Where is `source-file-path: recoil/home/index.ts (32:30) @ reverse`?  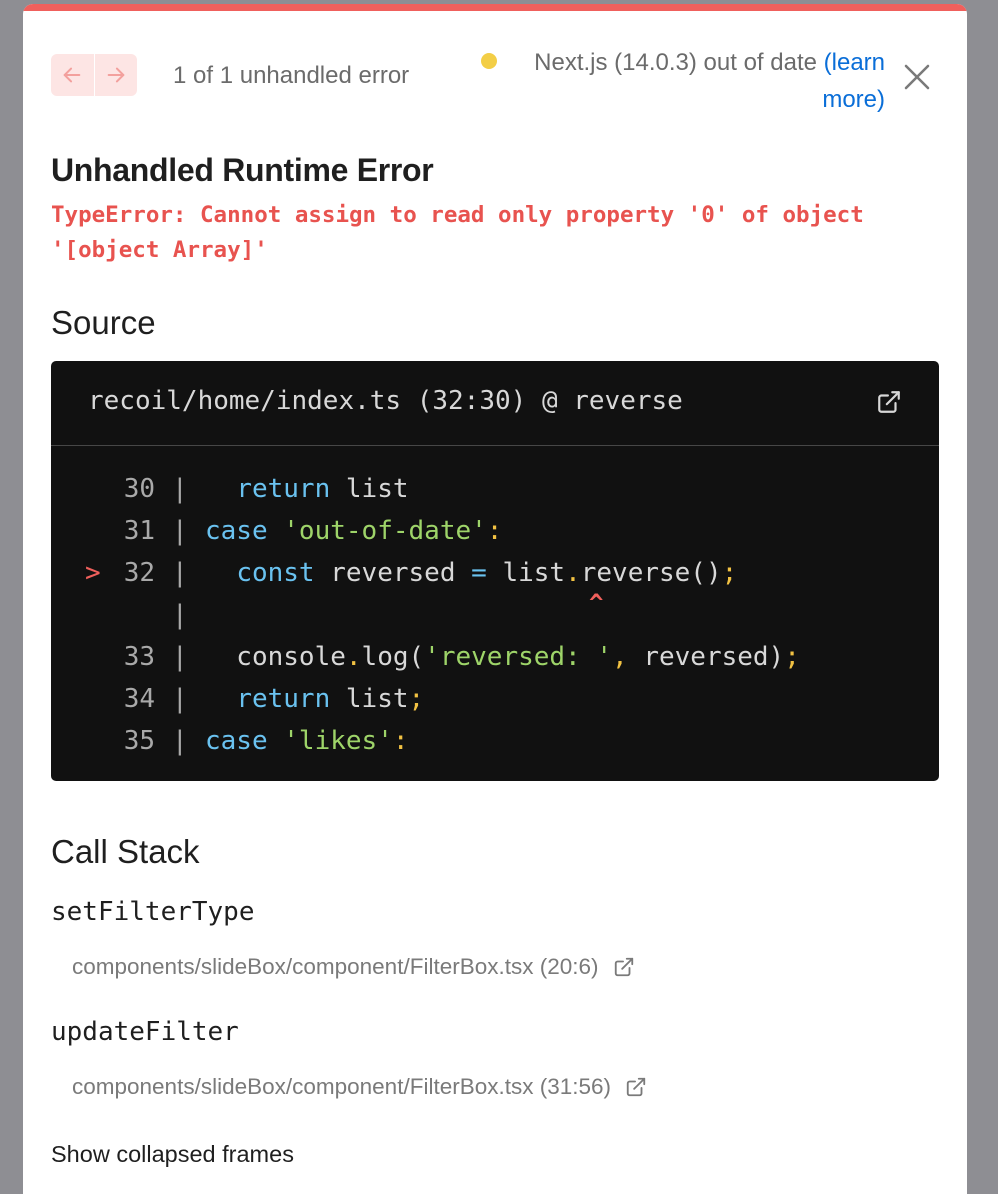
source-file-path: recoil/home/index.ts (32:30) @ reverse is located at coordinates (385, 401).